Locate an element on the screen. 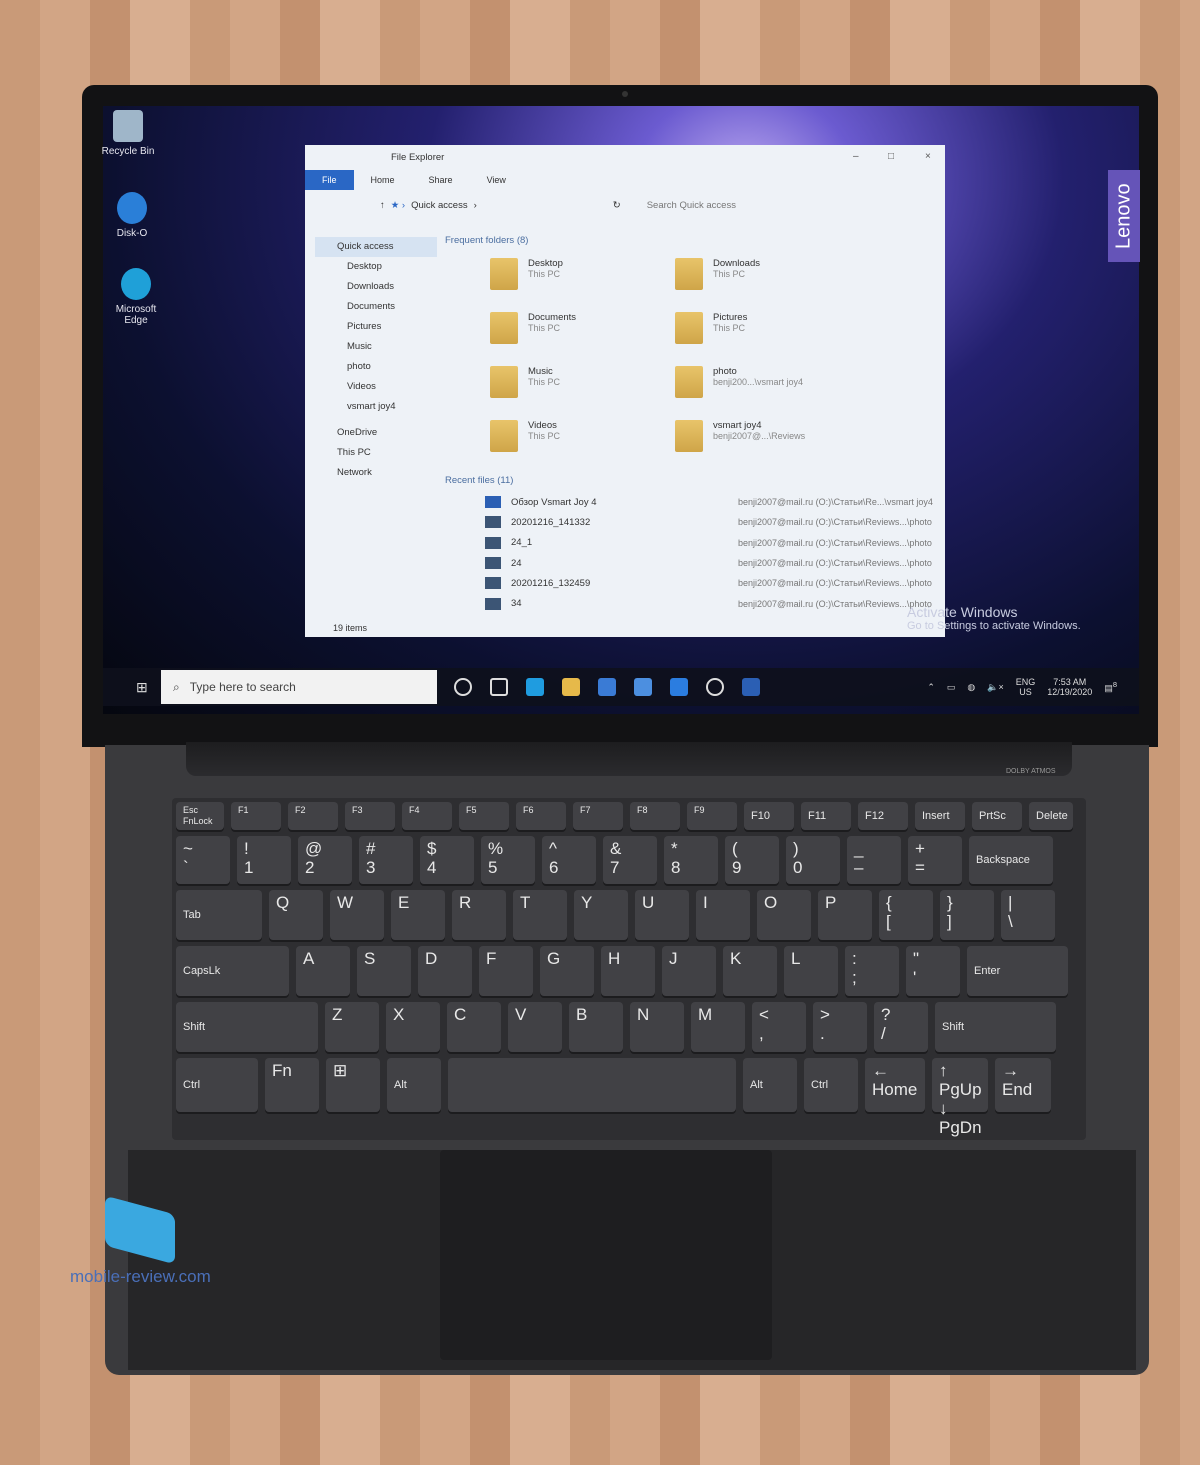 The width and height of the screenshot is (1200, 1465). minimize-button: – is located at coordinates (856, 156).